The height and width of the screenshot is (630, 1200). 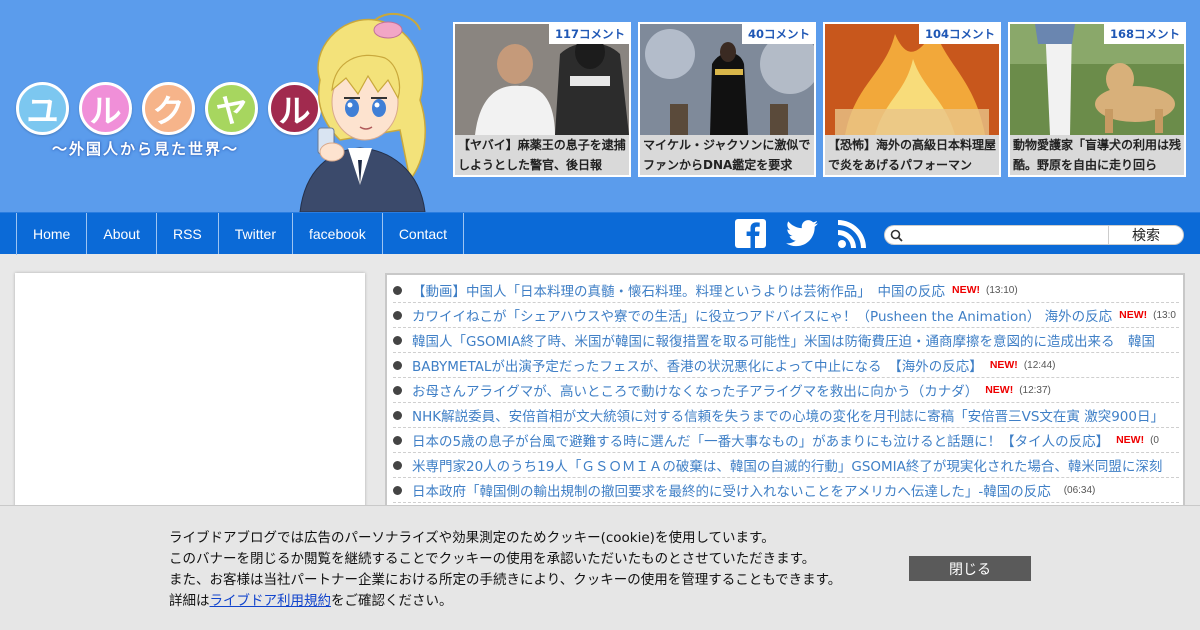 I want to click on mascot-illustration, so click(x=362, y=112).